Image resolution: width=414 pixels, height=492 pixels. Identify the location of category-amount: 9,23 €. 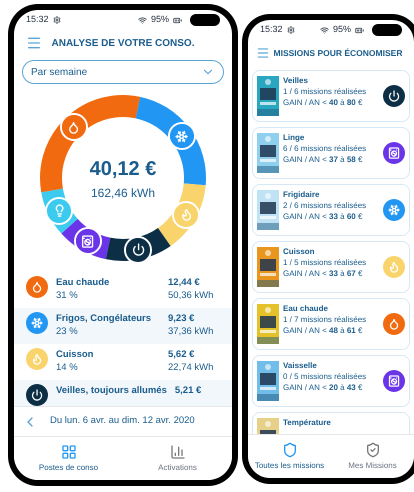
(182, 318).